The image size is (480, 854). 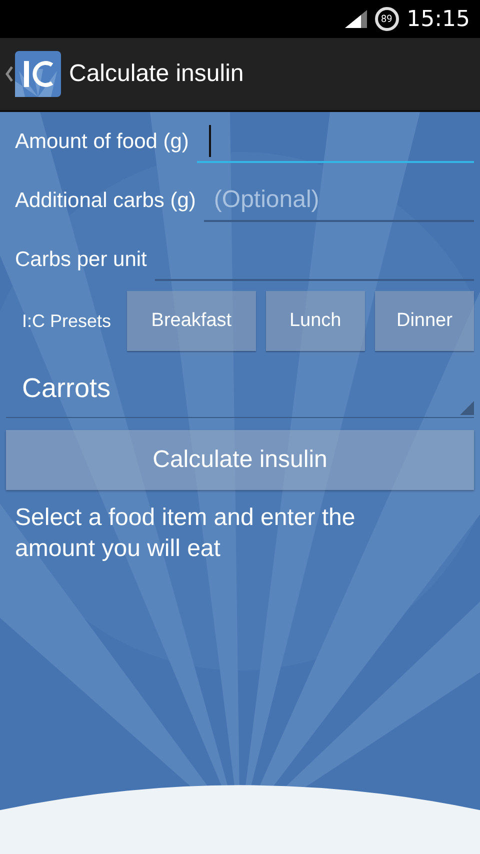 What do you see at coordinates (156, 74) in the screenshot?
I see `screen-title: Calculate insulin` at bounding box center [156, 74].